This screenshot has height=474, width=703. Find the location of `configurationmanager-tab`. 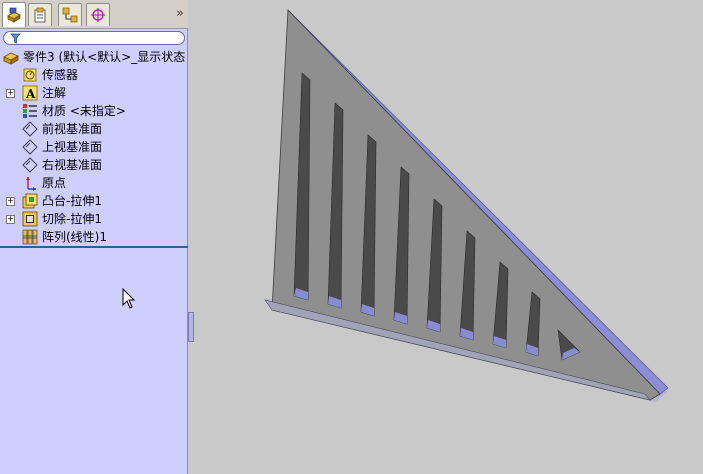

configurationmanager-tab is located at coordinates (70, 14).